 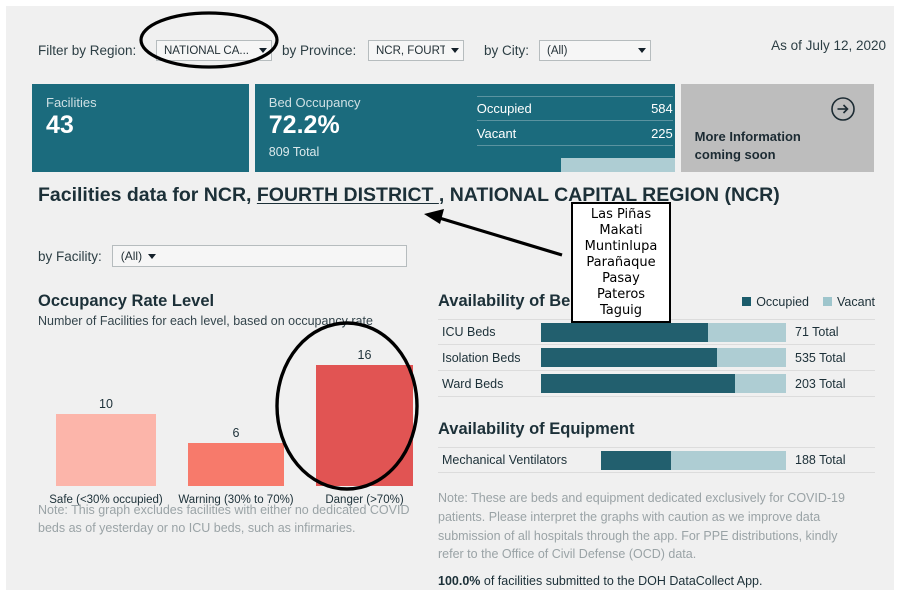 I want to click on as-of-date: As of July 12, 2020, so click(x=828, y=45).